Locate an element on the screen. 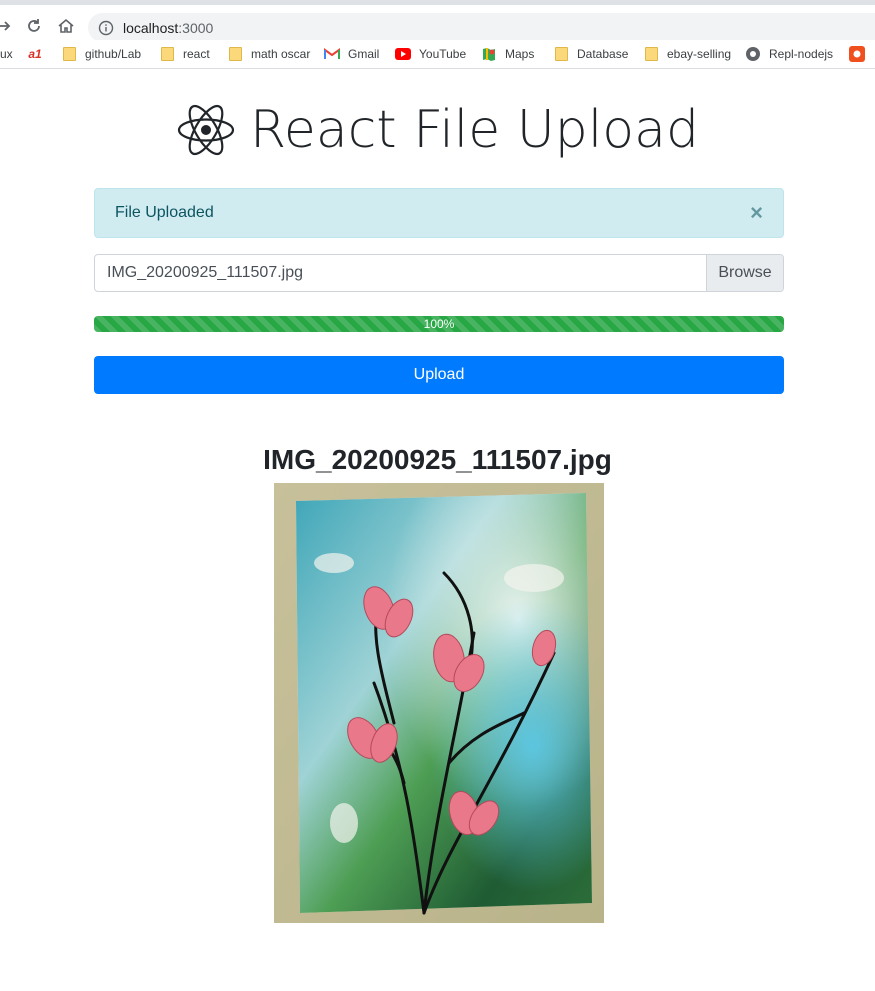 The image size is (875, 991). bookmark-ux: ux is located at coordinates (6, 54).